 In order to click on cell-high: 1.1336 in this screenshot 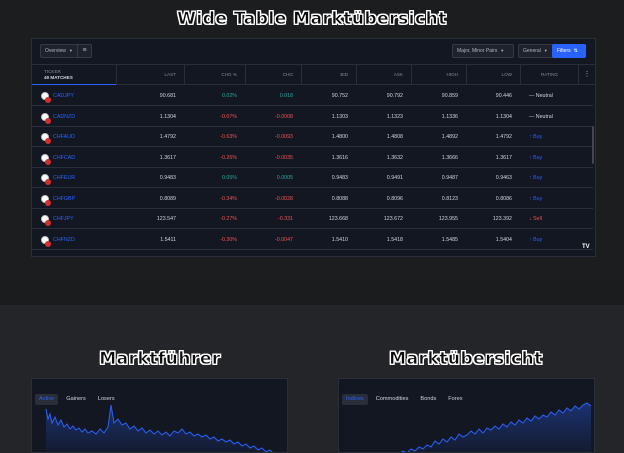, I will do `click(449, 116)`.